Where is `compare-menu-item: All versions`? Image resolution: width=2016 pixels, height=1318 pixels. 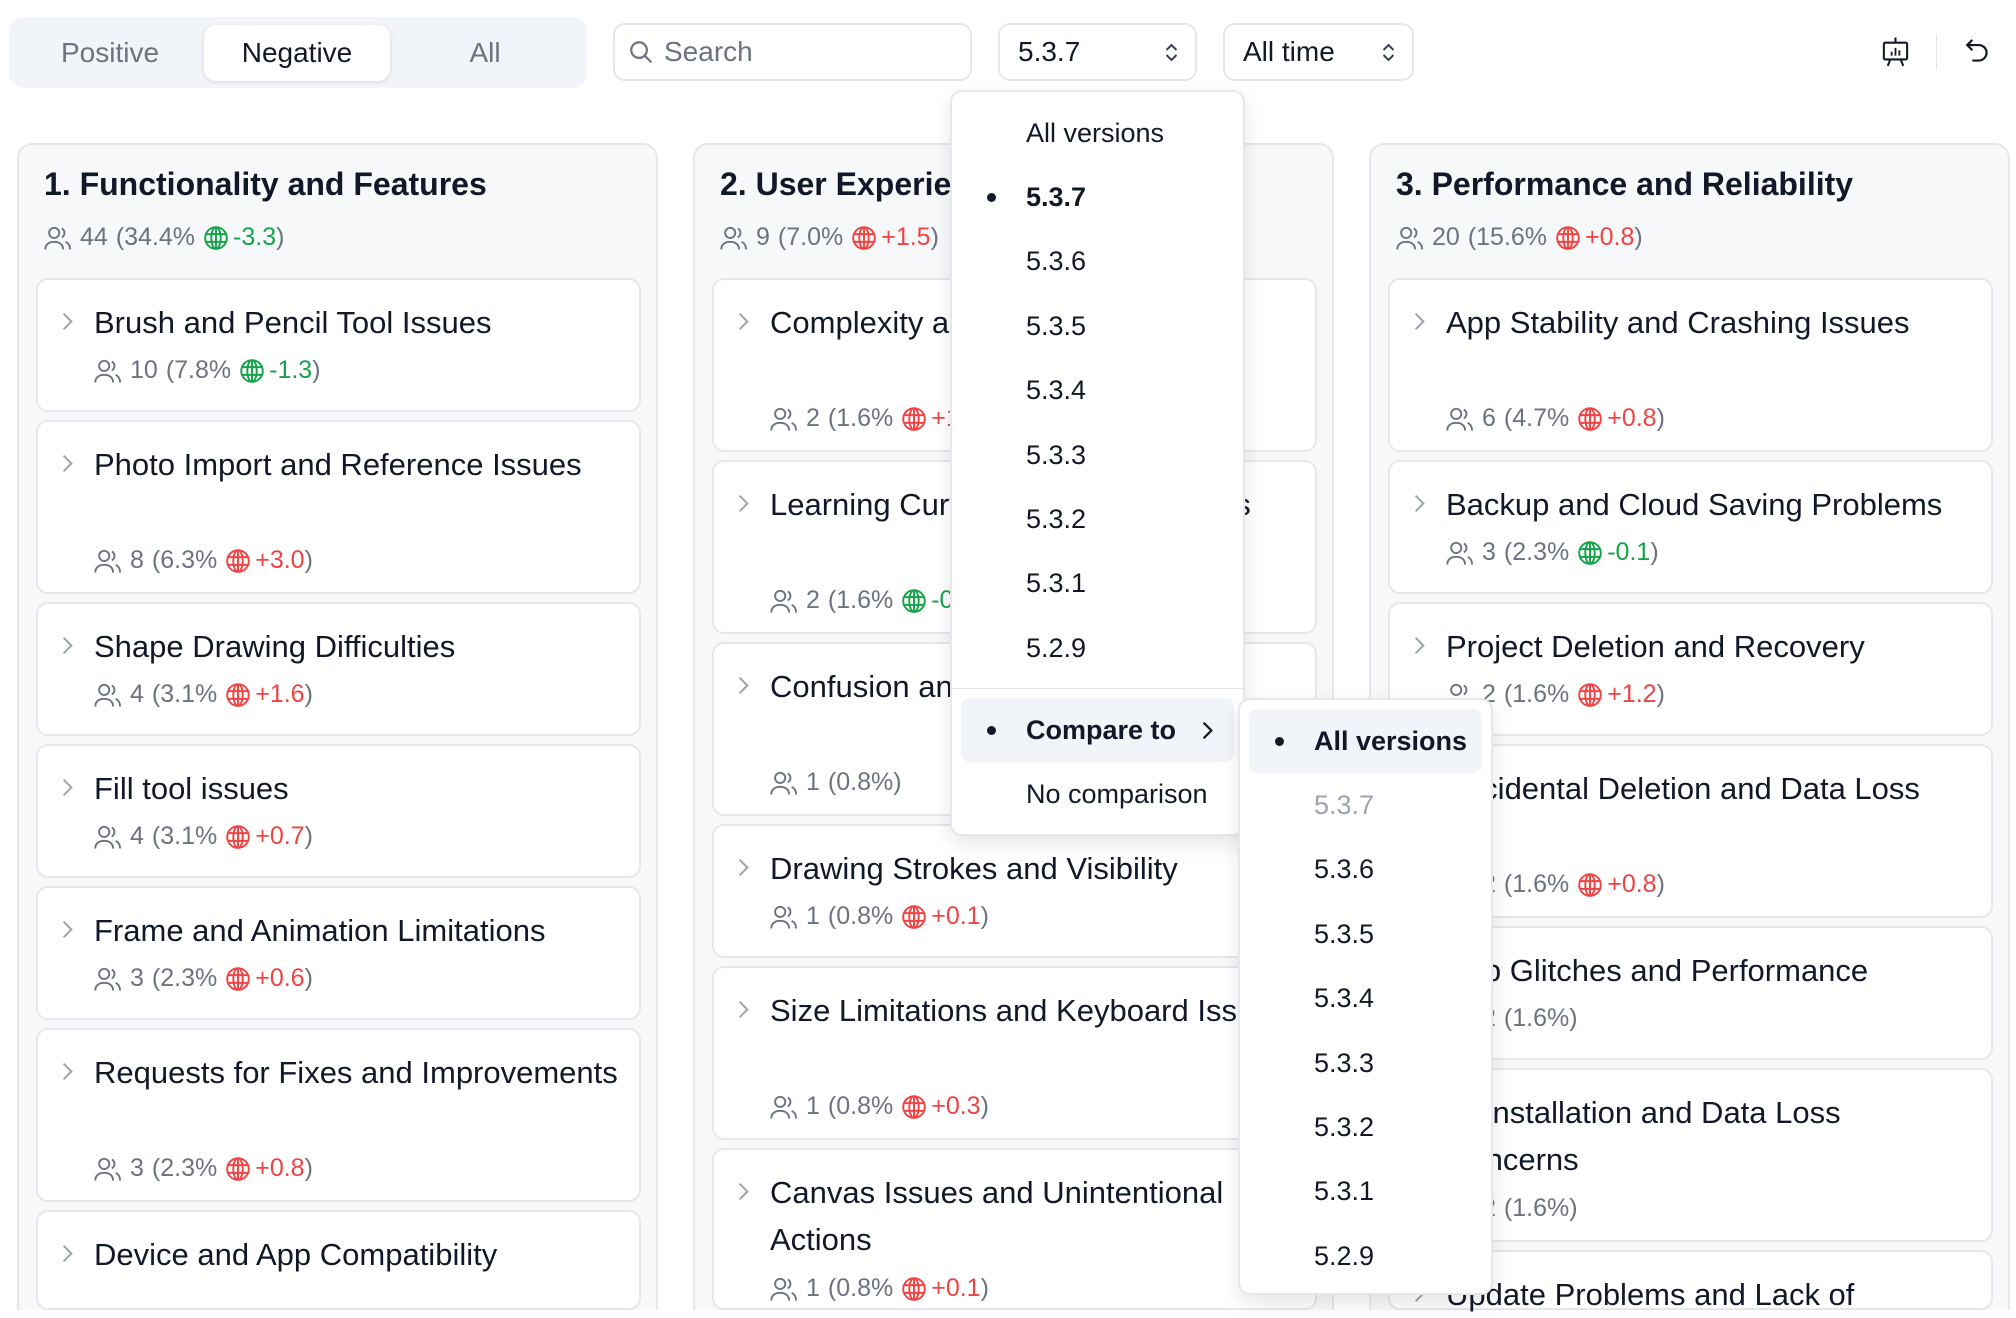
compare-menu-item: All versions is located at coordinates (1365, 741).